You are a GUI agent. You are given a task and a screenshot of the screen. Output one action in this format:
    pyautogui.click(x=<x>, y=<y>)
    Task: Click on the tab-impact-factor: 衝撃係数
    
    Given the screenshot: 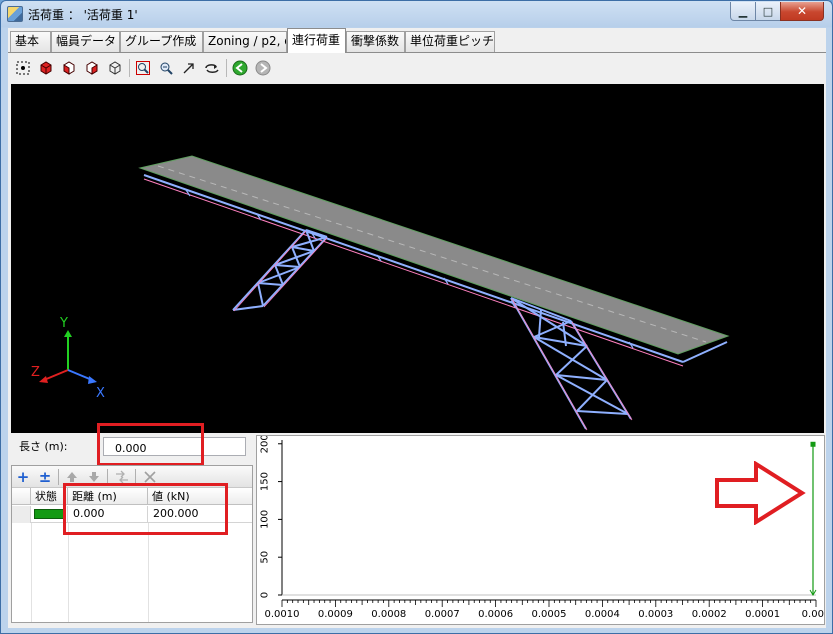 What is the action you would take?
    pyautogui.click(x=375, y=41)
    